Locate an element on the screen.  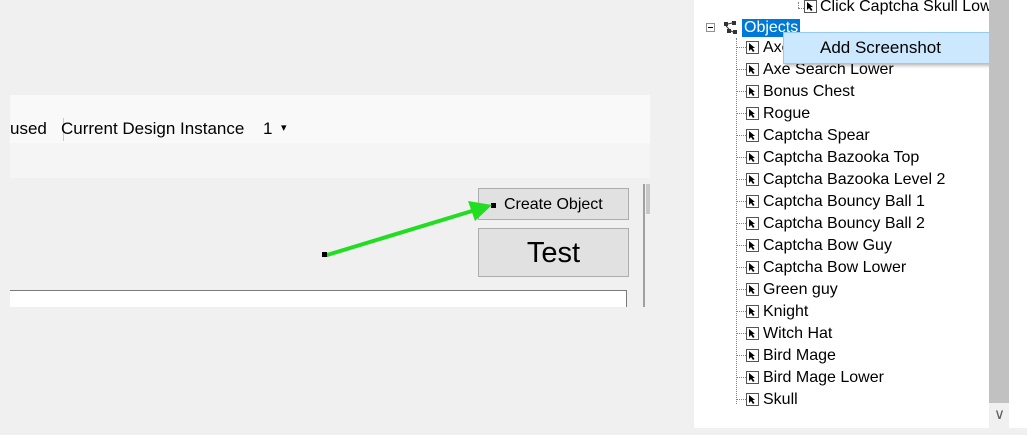
toolbar-used-text: used is located at coordinates (28, 128).